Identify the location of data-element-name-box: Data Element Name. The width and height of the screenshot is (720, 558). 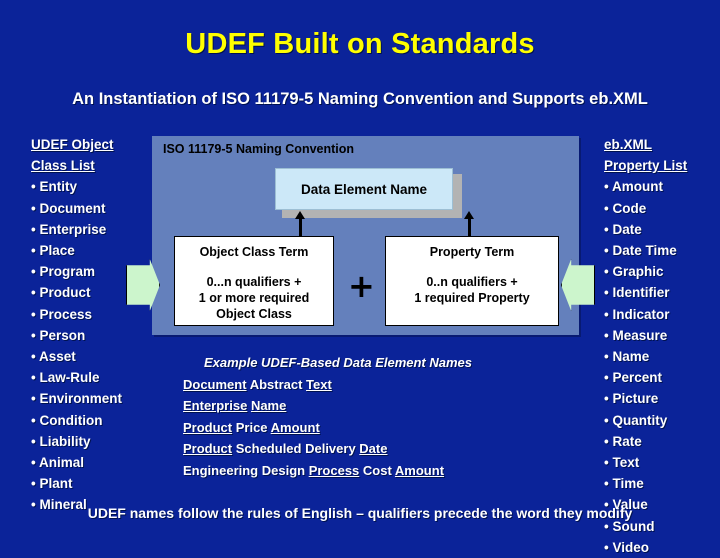
(364, 189).